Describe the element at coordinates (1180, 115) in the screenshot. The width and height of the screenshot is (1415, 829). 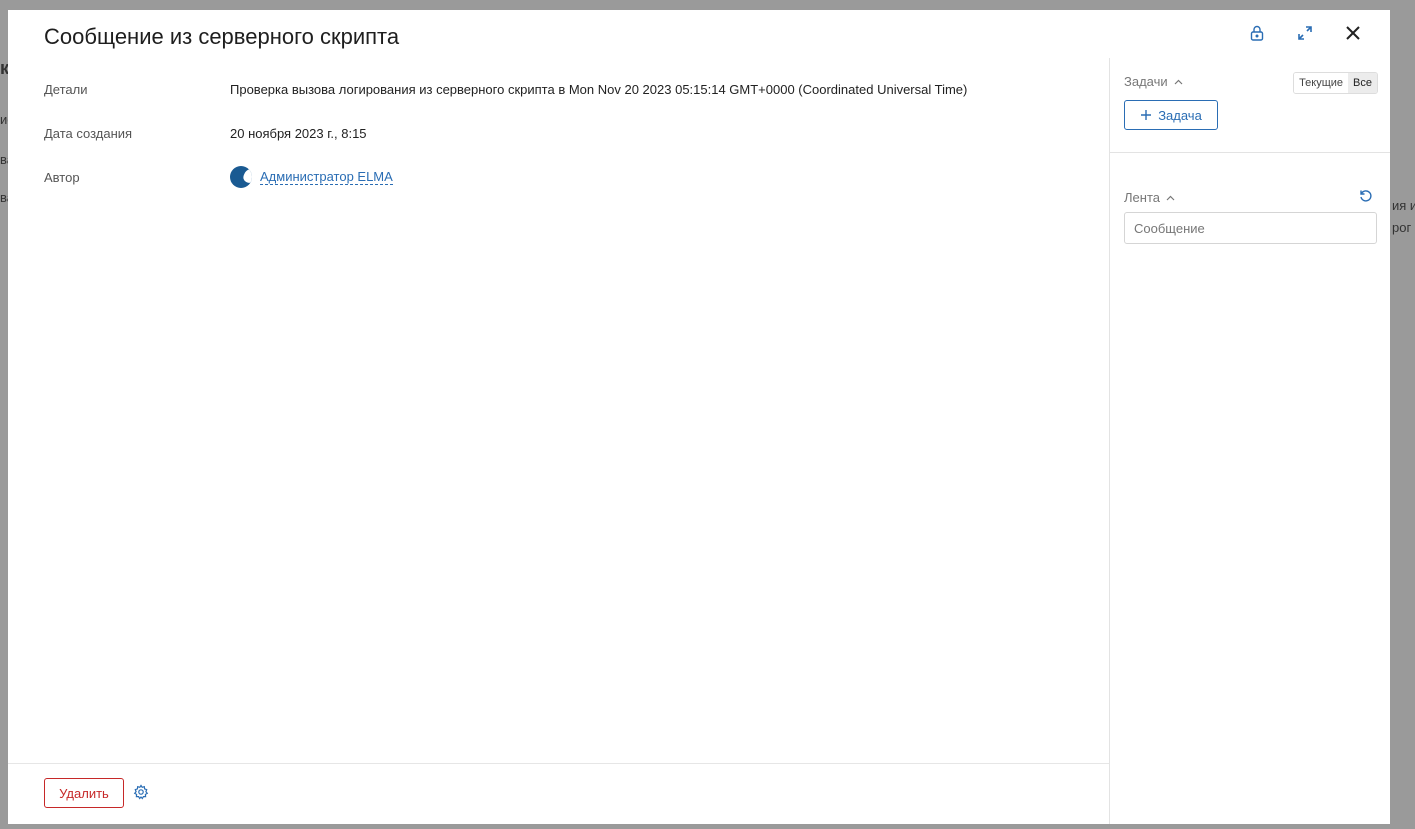
I see `add-task-label: Задача` at that location.